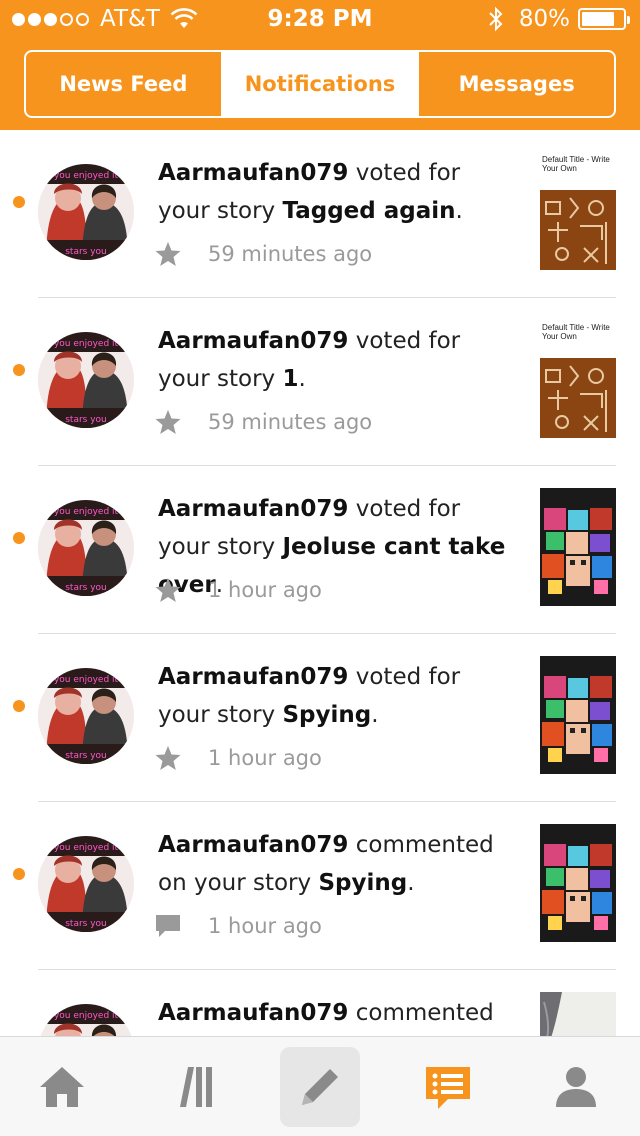 This screenshot has width=640, height=1136. I want to click on nav-home, so click(62, 1087).